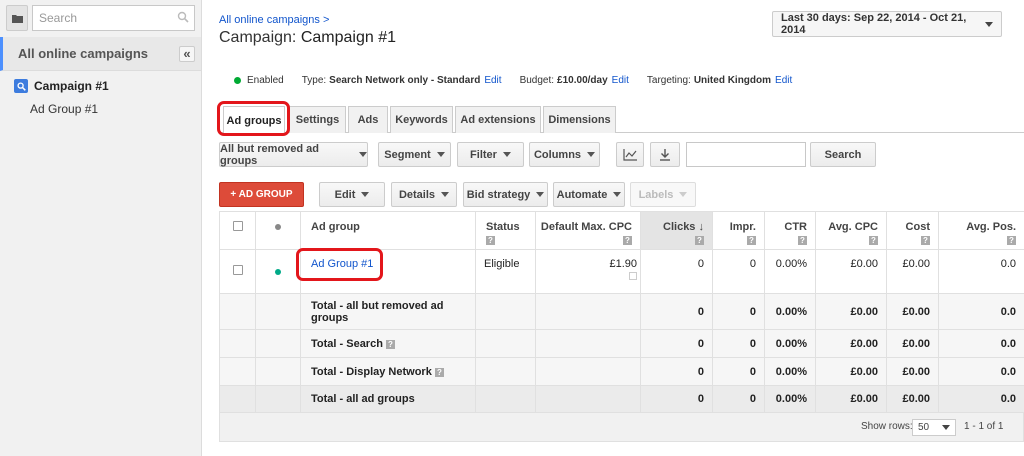  What do you see at coordinates (851, 399) in the screenshot?
I see `grand-total-avg-cpc: £0.00` at bounding box center [851, 399].